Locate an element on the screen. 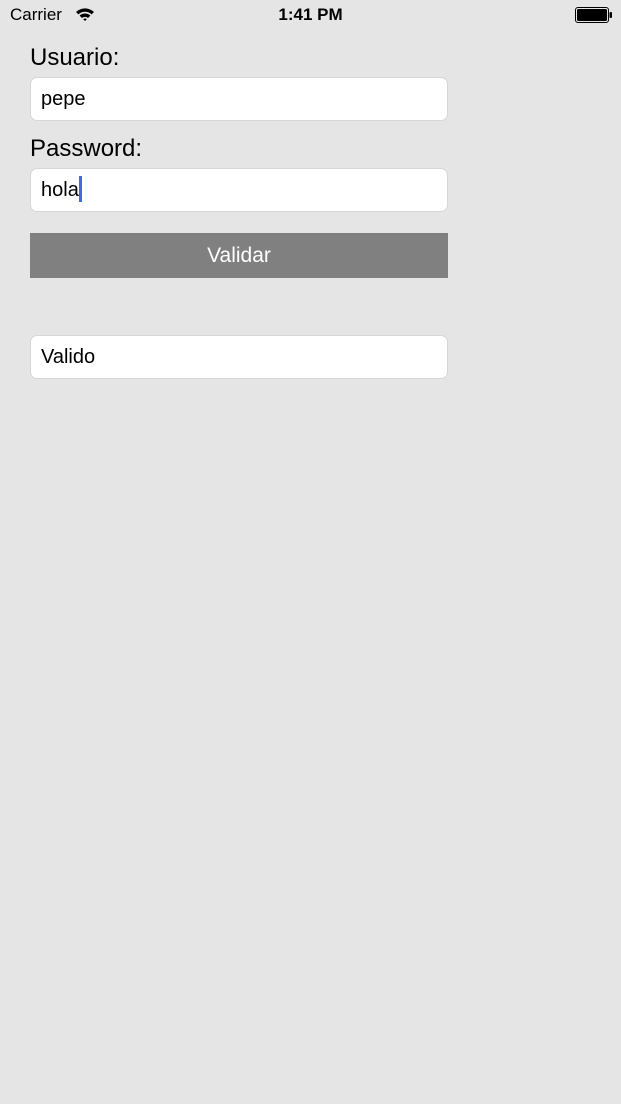 This screenshot has width=621, height=1104. status-bar: Carrier 1:41 PM is located at coordinates (310, 16).